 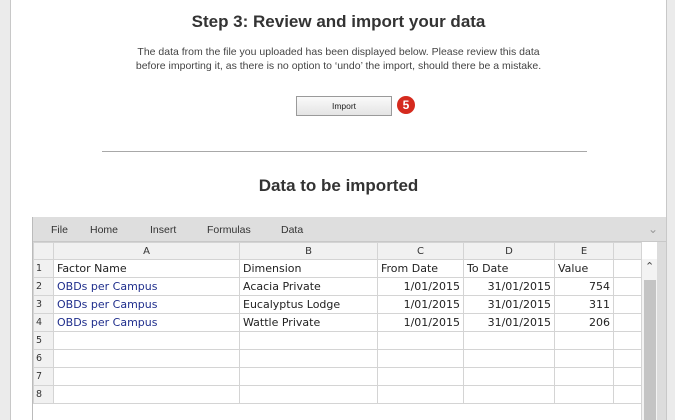 I want to click on ribbon-tab-data: Data, so click(x=292, y=230).